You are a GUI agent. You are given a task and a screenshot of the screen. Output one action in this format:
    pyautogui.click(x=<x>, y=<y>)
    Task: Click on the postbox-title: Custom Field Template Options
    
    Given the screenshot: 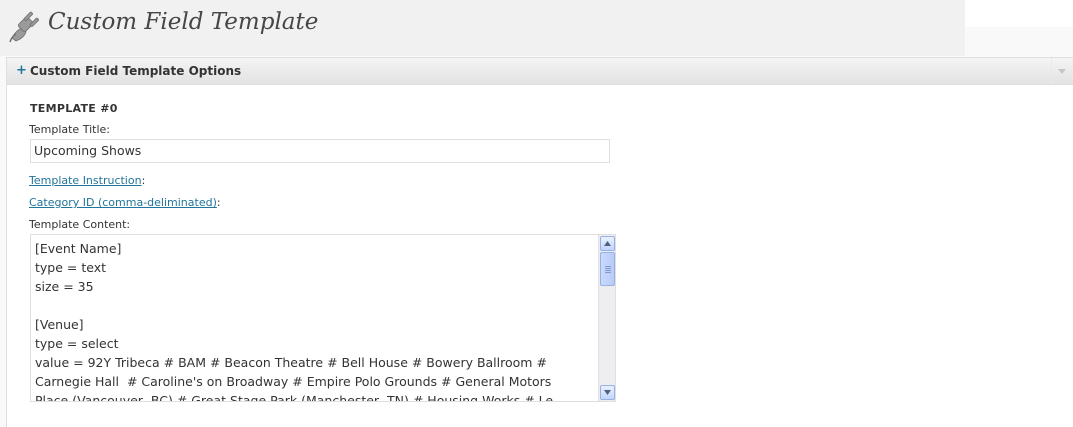 What is the action you would take?
    pyautogui.click(x=136, y=71)
    